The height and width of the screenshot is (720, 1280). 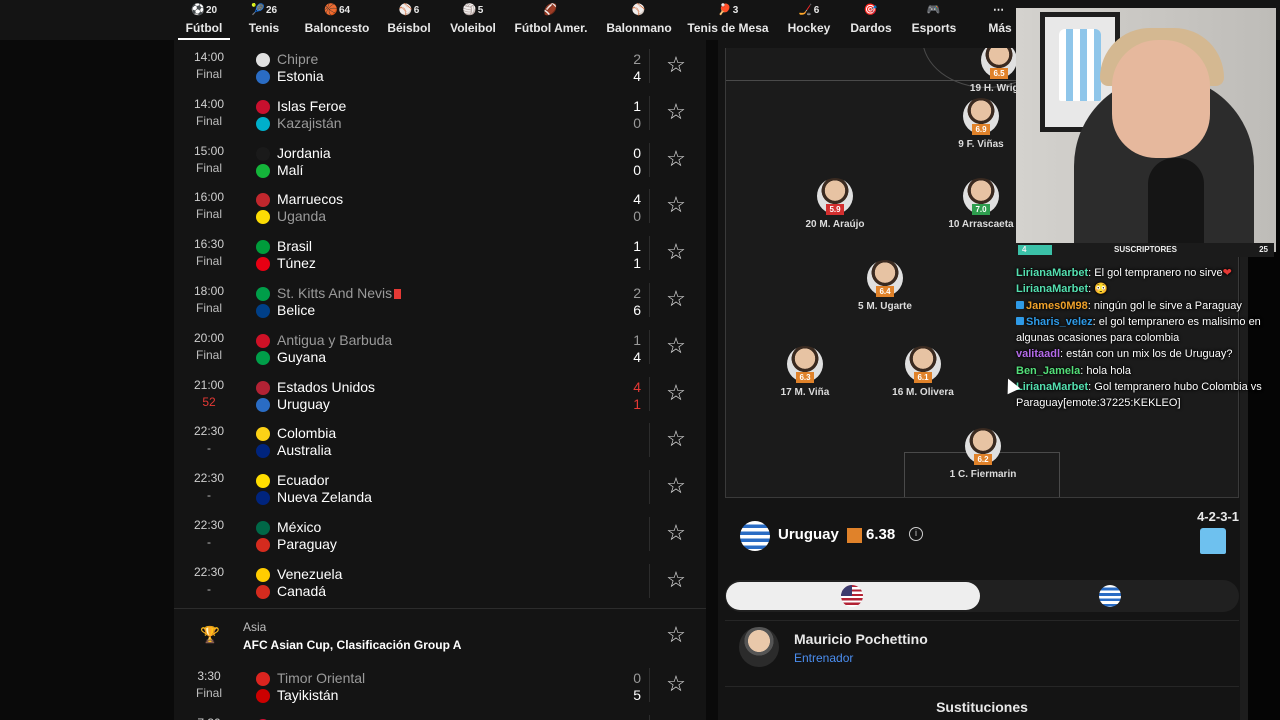 I want to click on match-row: 15:00 Final Jordania Malí 0 0 ☆, so click(x=440, y=160).